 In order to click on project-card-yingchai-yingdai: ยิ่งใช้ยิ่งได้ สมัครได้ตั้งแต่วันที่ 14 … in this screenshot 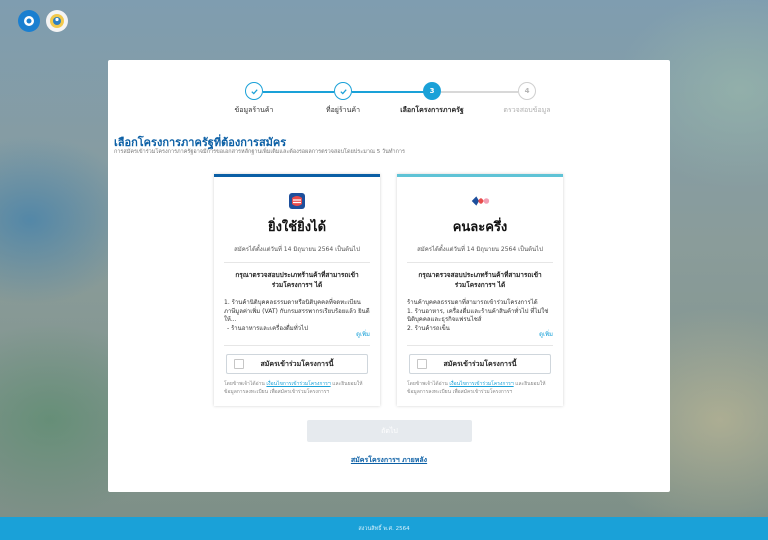, I will do `click(297, 290)`.